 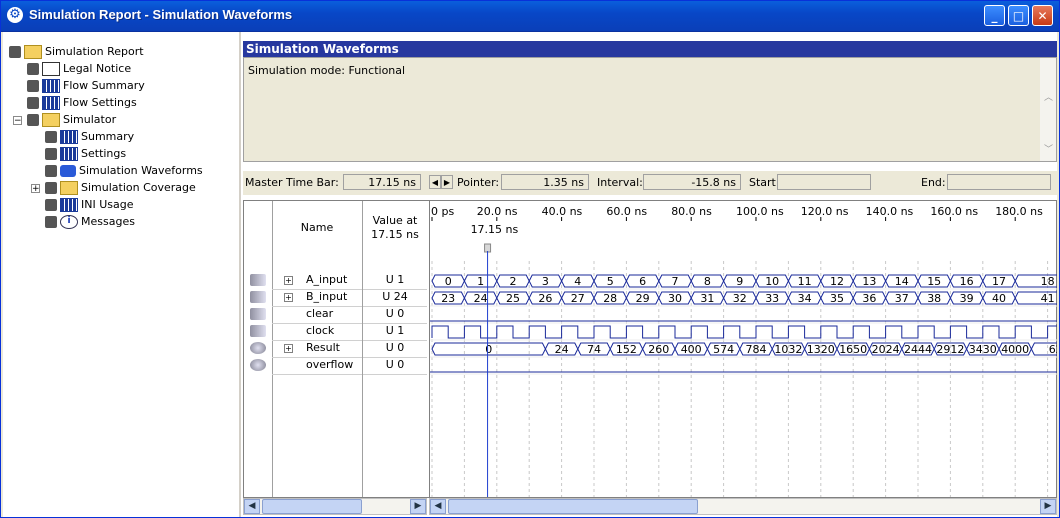 I want to click on signal-name-clear: clear, so click(x=319, y=314).